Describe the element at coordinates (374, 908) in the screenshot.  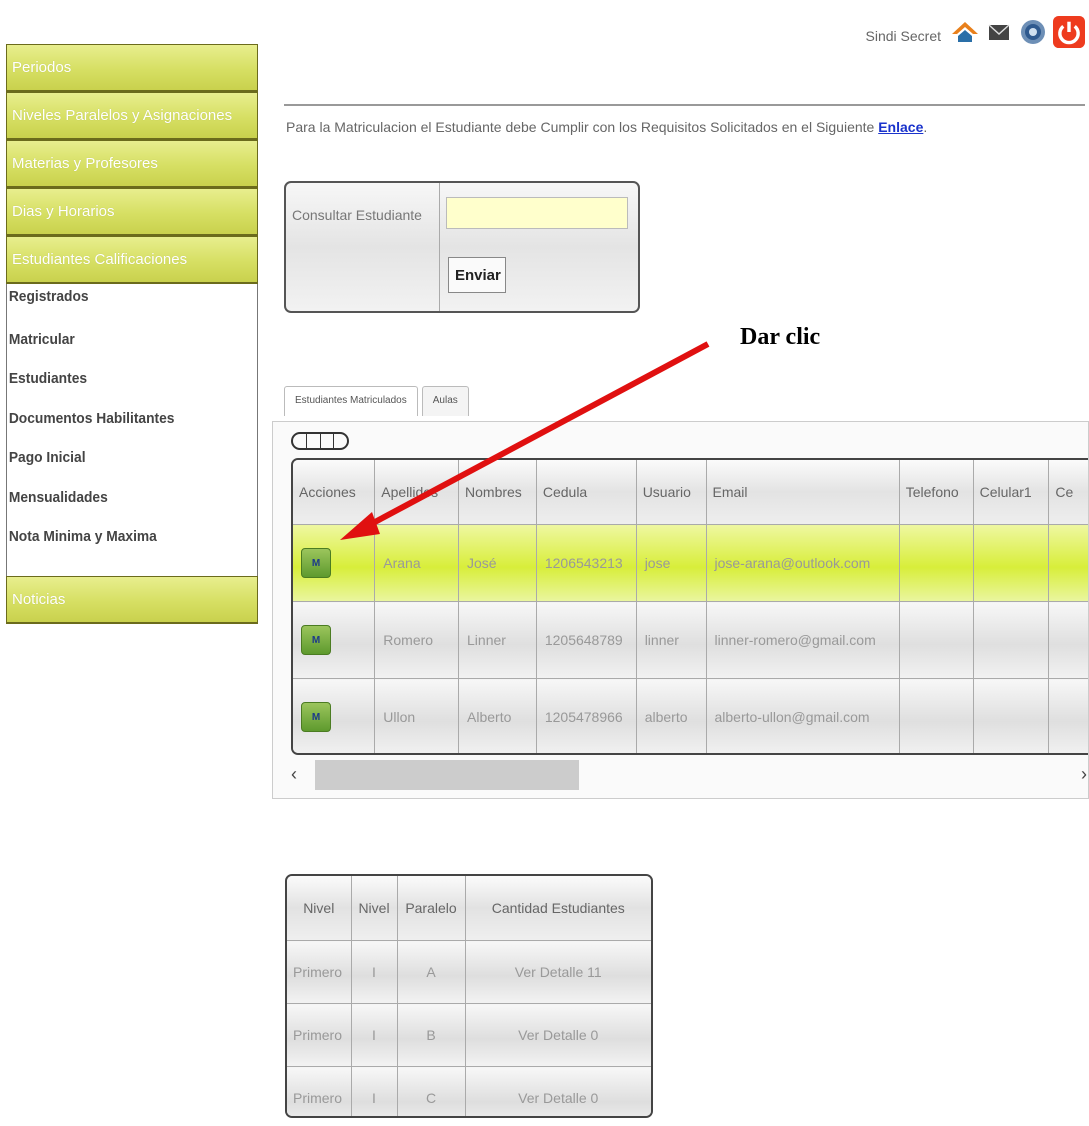
I see `col-nivel-2: Nivel` at that location.